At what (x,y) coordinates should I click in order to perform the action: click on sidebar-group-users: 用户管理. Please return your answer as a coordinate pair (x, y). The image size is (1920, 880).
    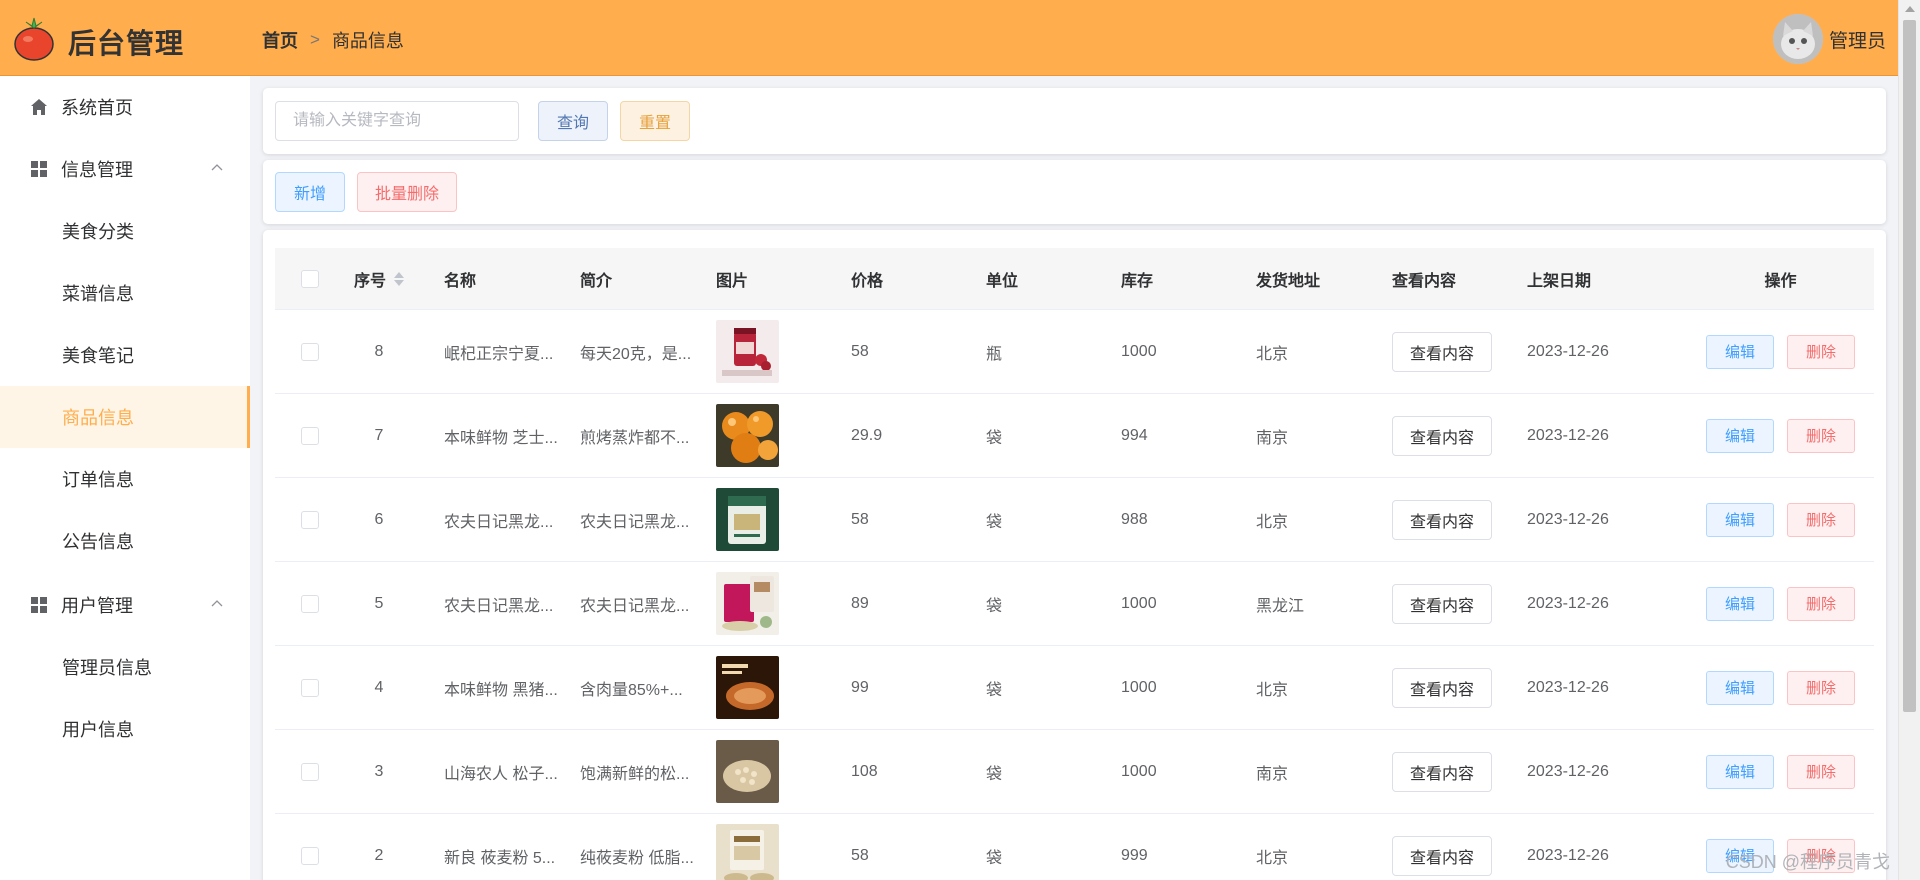
    Looking at the image, I should click on (125, 605).